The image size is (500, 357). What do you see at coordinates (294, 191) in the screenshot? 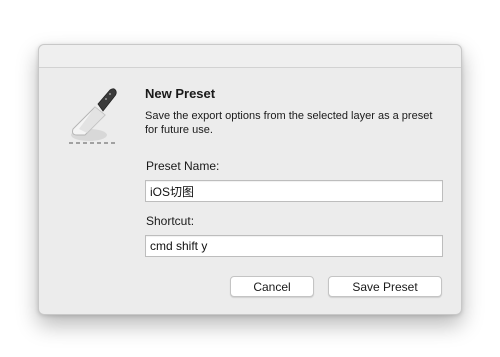
I see `preset-name-input` at bounding box center [294, 191].